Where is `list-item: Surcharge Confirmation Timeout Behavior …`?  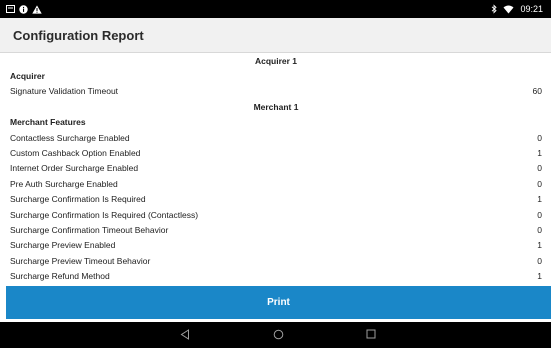 list-item: Surcharge Confirmation Timeout Behavior … is located at coordinates (275, 229).